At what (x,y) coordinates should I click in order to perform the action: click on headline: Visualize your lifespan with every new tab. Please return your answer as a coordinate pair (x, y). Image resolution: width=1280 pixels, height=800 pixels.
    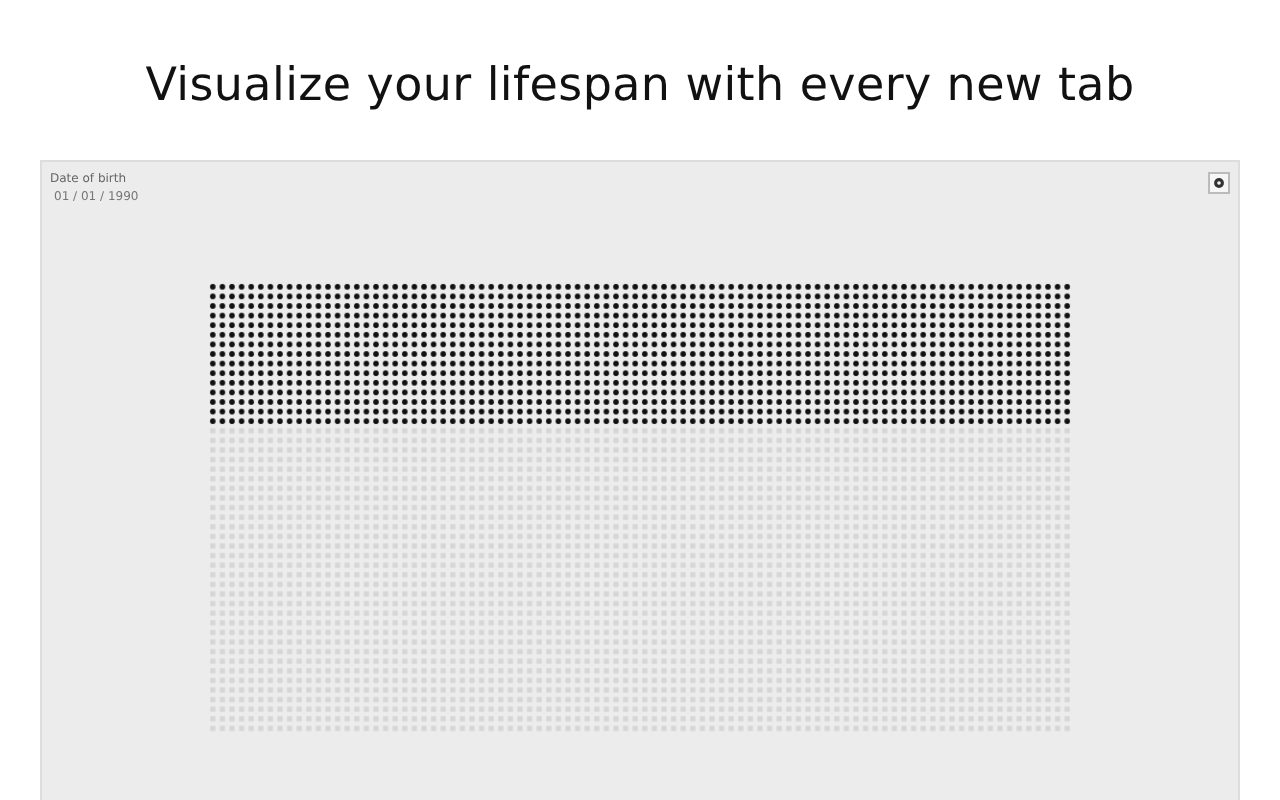
    Looking at the image, I should click on (640, 88).